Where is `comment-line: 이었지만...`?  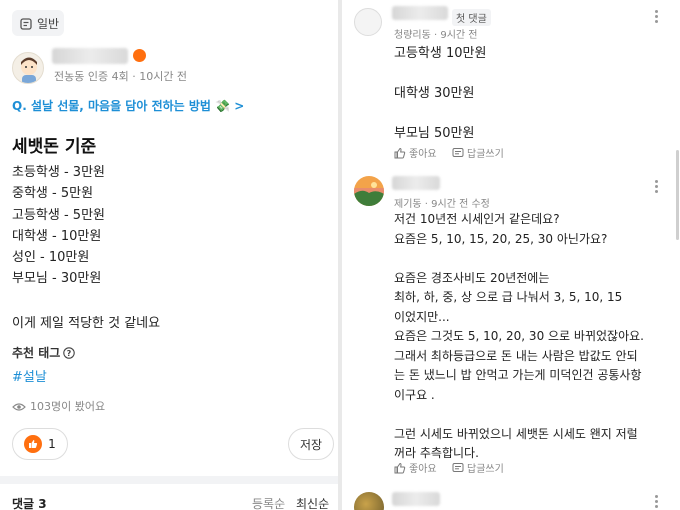 comment-line: 이었지만... is located at coordinates (422, 316).